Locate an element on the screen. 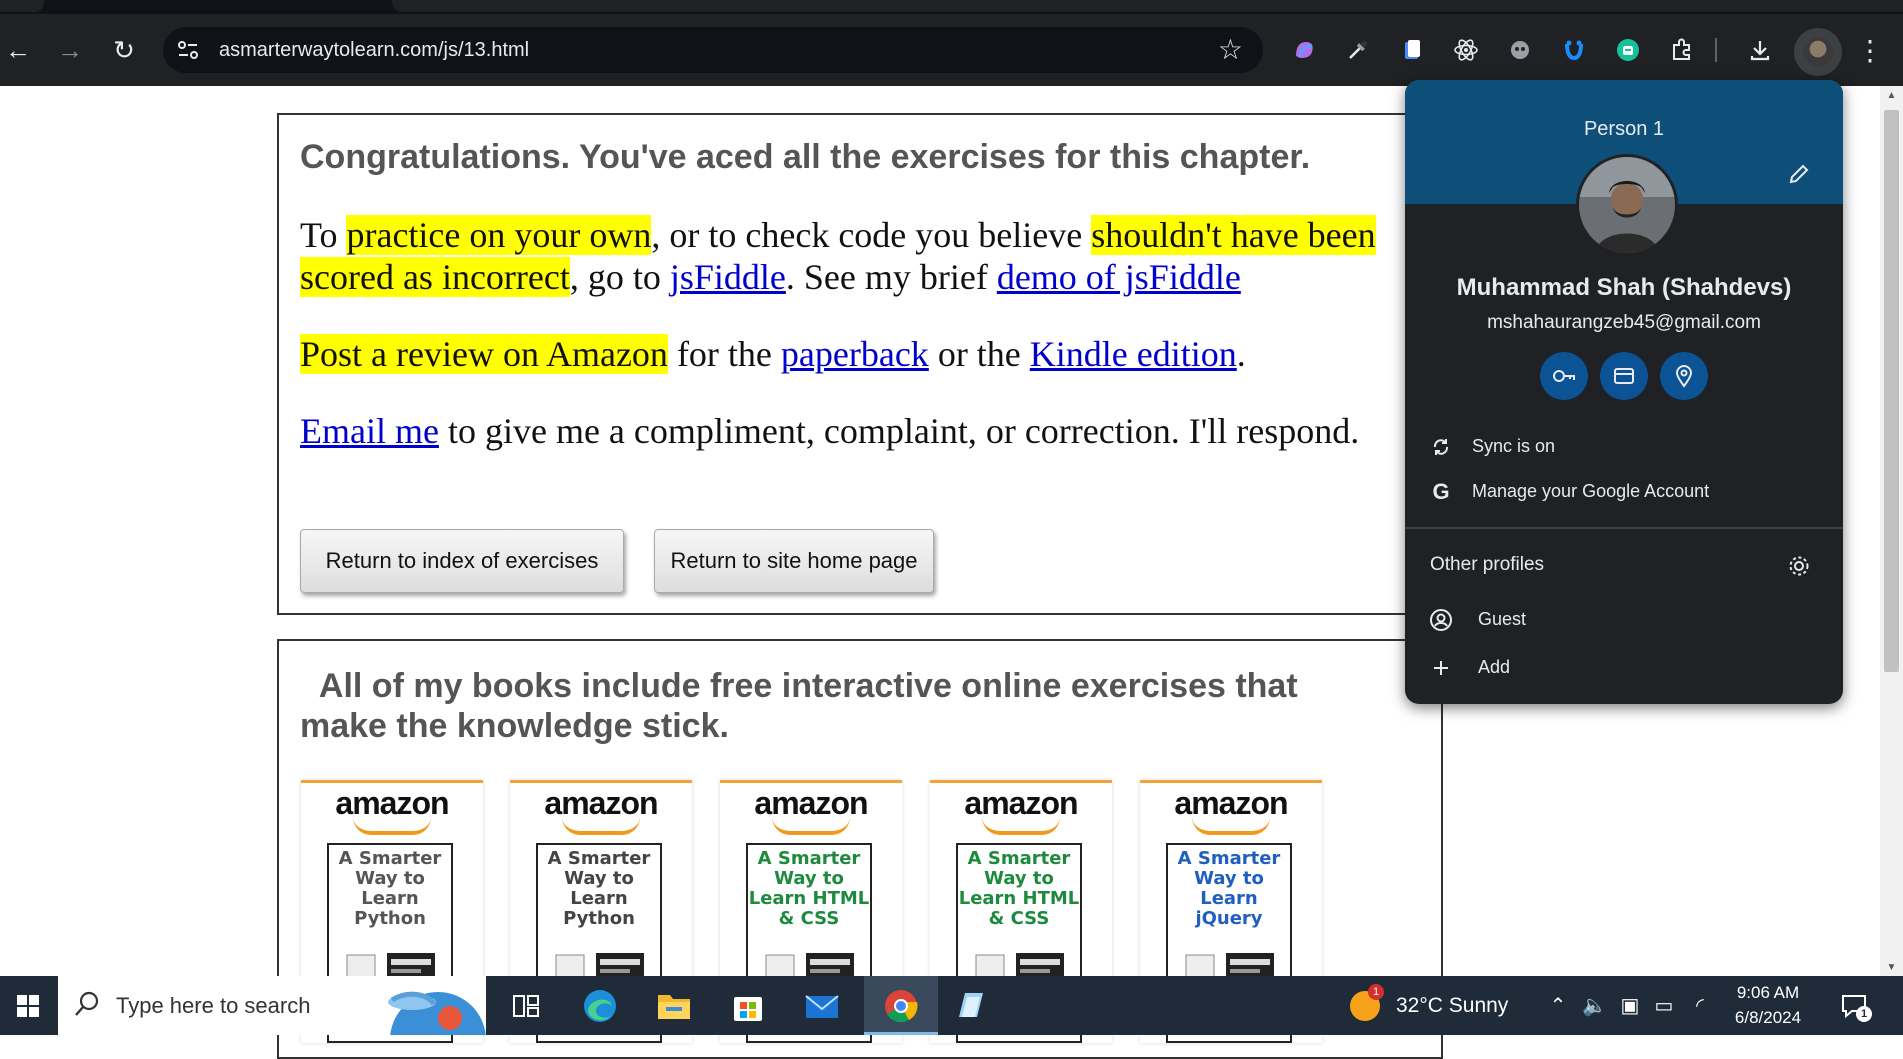 The height and width of the screenshot is (1059, 1903). highlight-practice: practice on your own is located at coordinates (499, 235).